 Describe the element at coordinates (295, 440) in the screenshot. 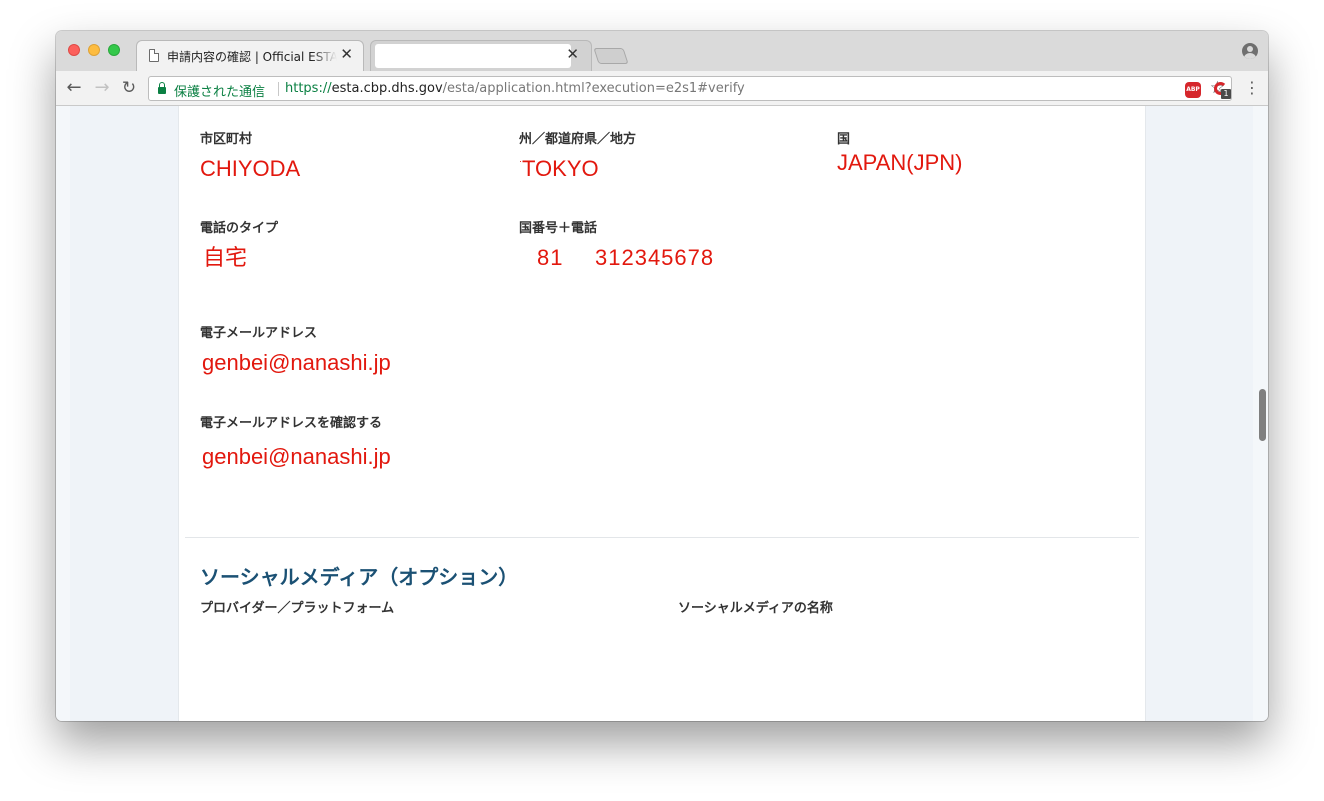

I see `email-confirm-field: 電子メールアドレスを確認する genbei@nanashi.jp` at that location.